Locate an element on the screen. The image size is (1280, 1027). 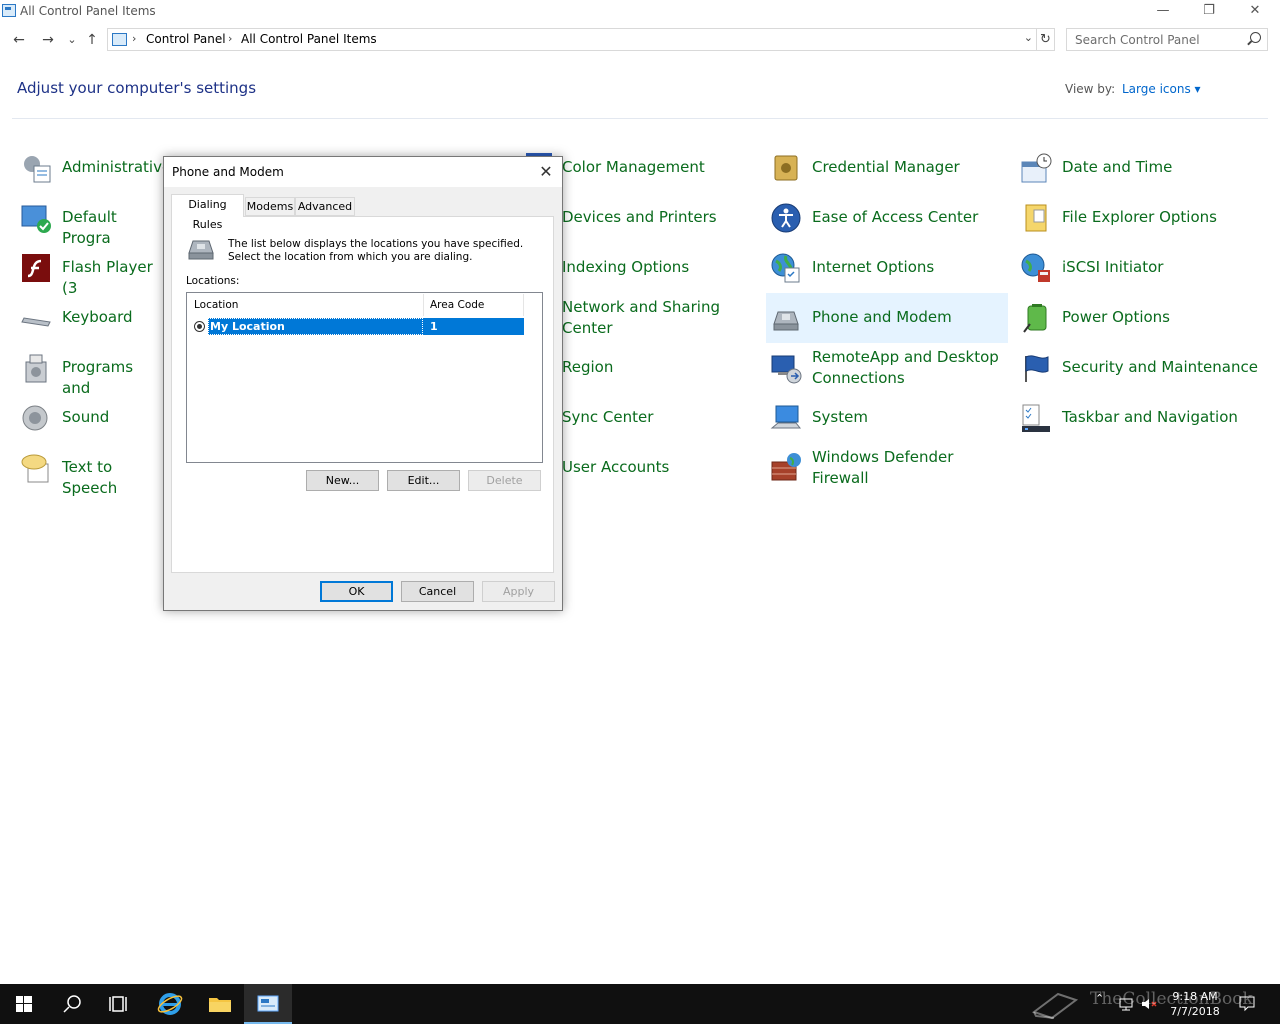
title-bar: All Control Panel Items — ❐ ✕ is located at coordinates (640, 12).